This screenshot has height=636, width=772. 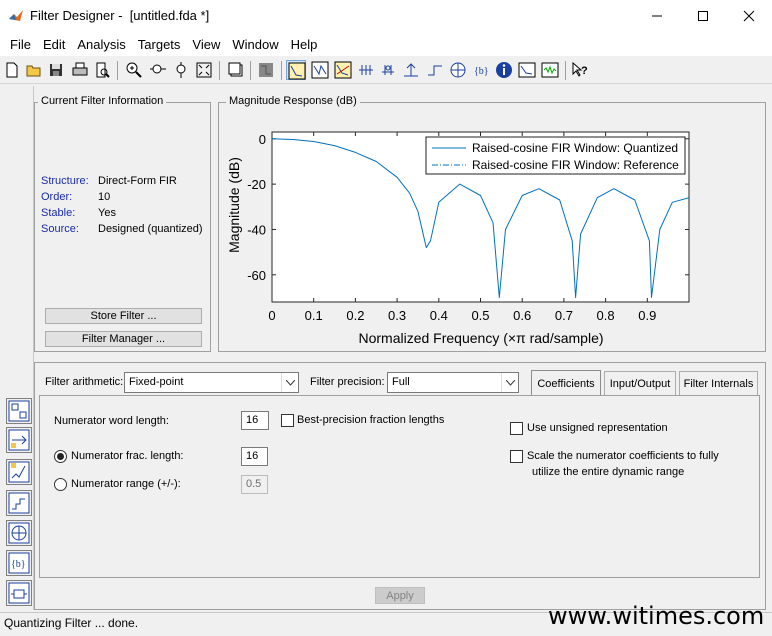 I want to click on magnitude-estimate-icon, so click(x=527, y=70).